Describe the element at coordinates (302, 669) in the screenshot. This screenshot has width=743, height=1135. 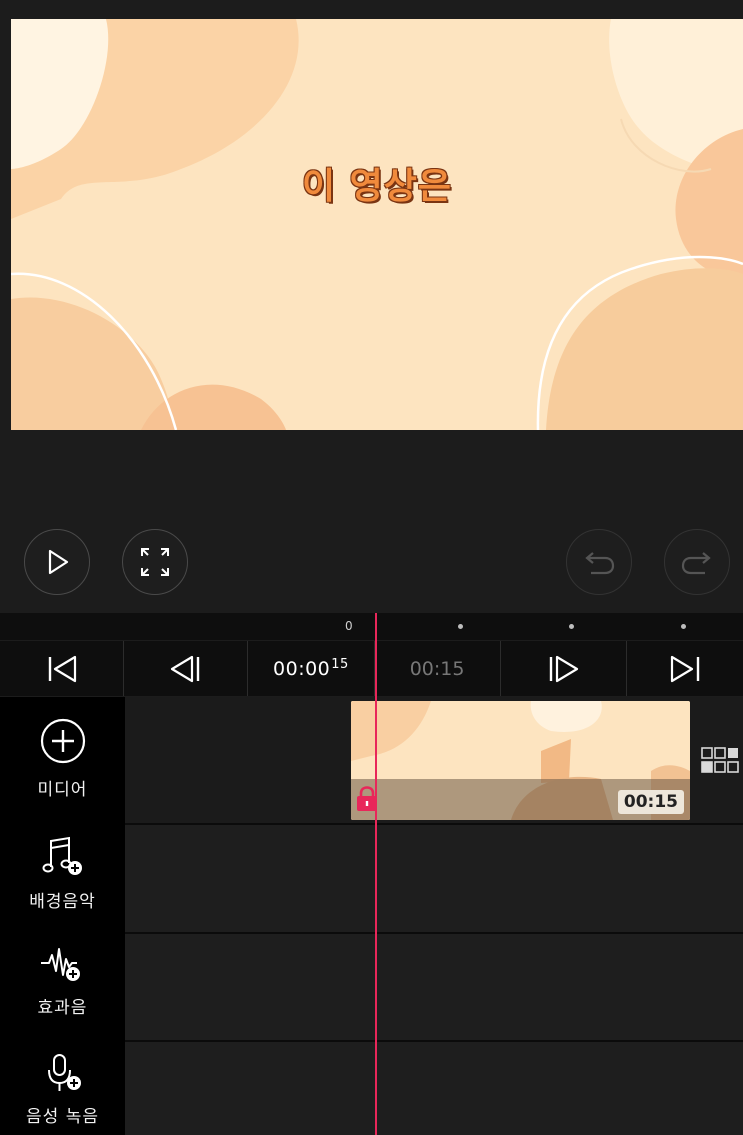
I see `current-time-value: 00:00` at that location.